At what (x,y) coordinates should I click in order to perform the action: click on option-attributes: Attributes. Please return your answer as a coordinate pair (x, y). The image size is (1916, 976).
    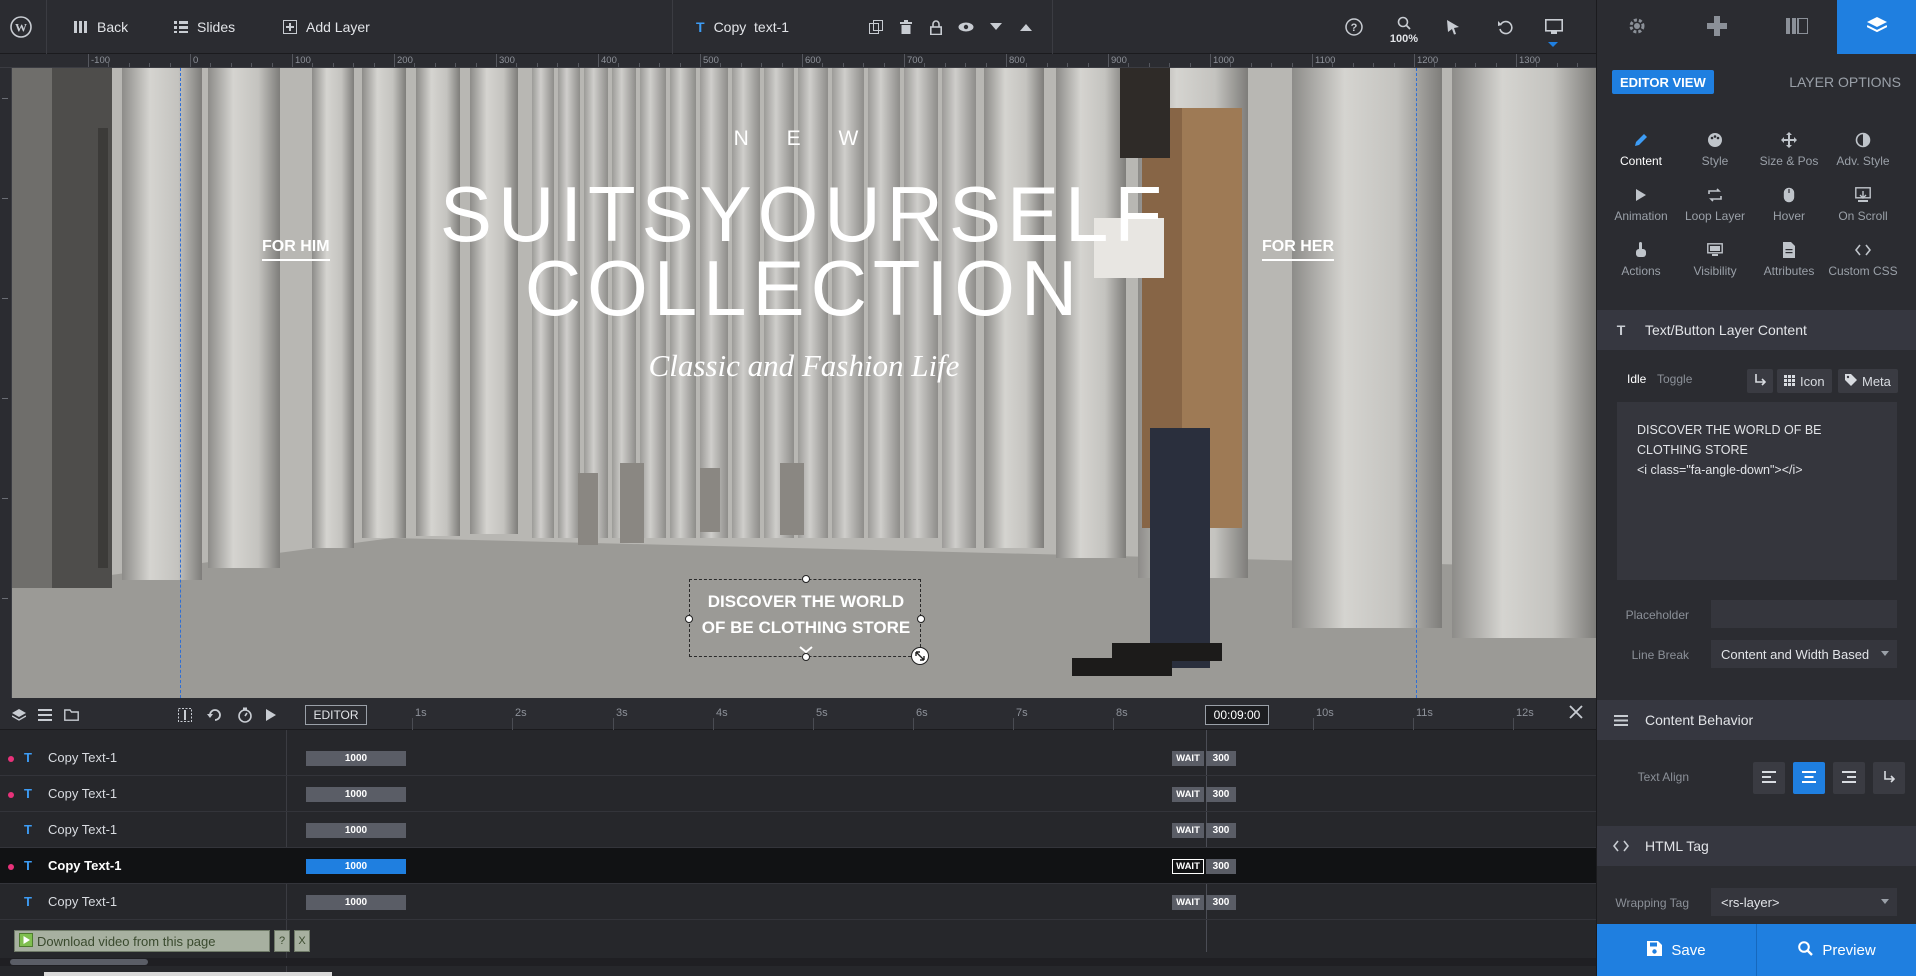
    Looking at the image, I should click on (1789, 265).